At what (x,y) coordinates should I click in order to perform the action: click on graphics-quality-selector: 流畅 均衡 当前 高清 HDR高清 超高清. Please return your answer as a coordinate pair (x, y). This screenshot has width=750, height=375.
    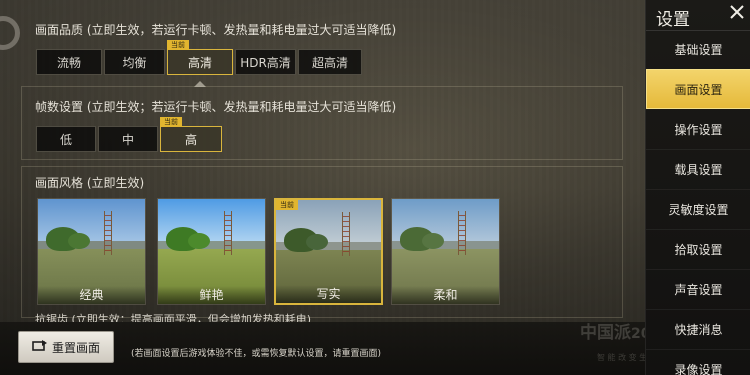
    Looking at the image, I should click on (199, 57).